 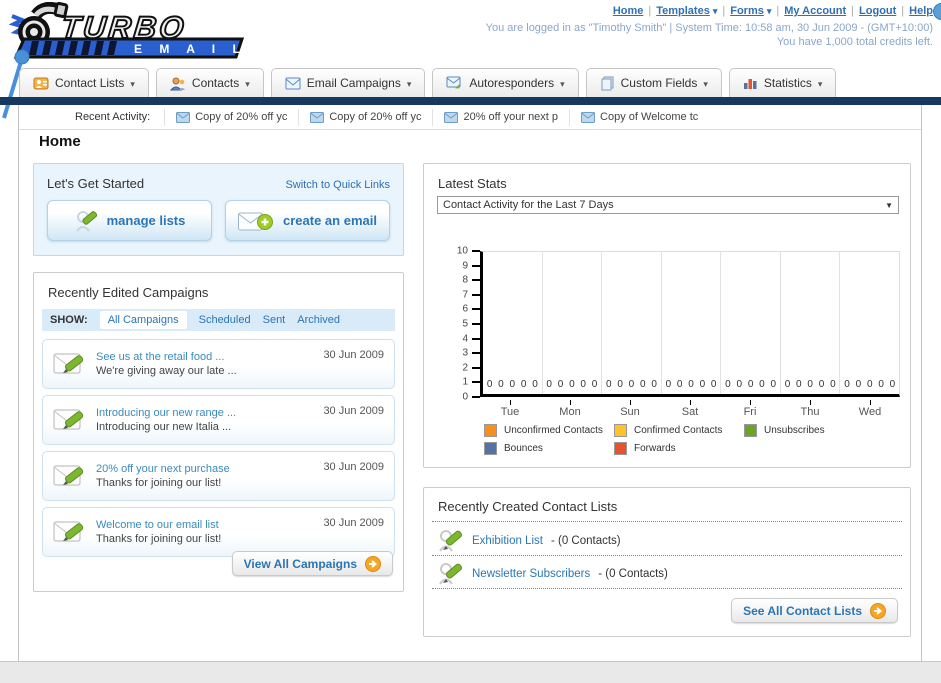 What do you see at coordinates (158, 525) in the screenshot?
I see `campaign-title-link: Welcome to our email list` at bounding box center [158, 525].